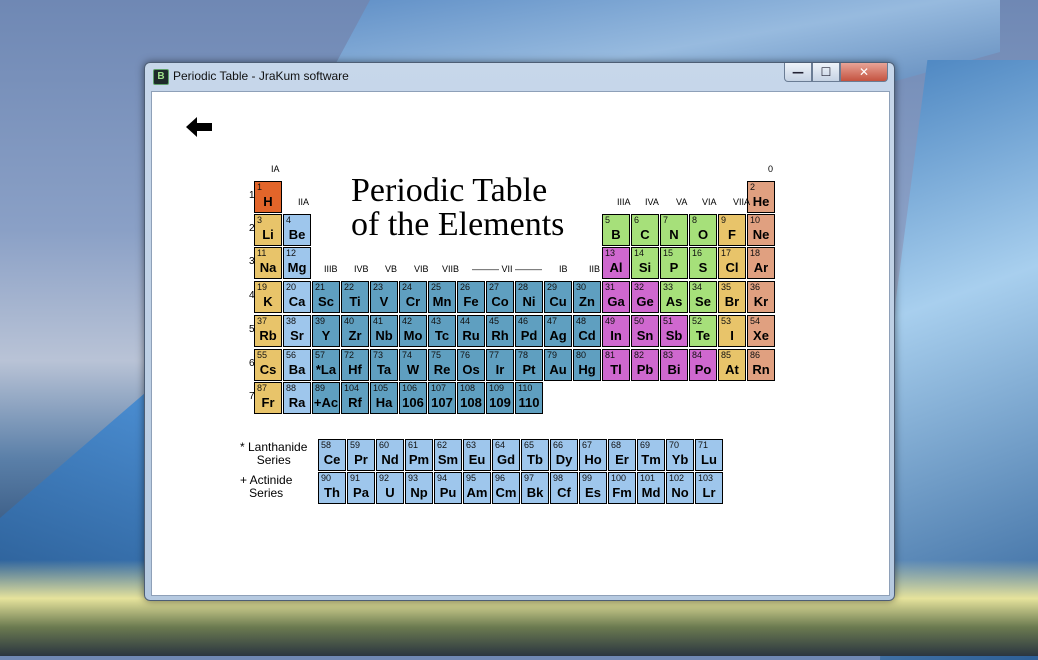  What do you see at coordinates (442, 331) in the screenshot?
I see `element-cell-tc: 43 Tc` at bounding box center [442, 331].